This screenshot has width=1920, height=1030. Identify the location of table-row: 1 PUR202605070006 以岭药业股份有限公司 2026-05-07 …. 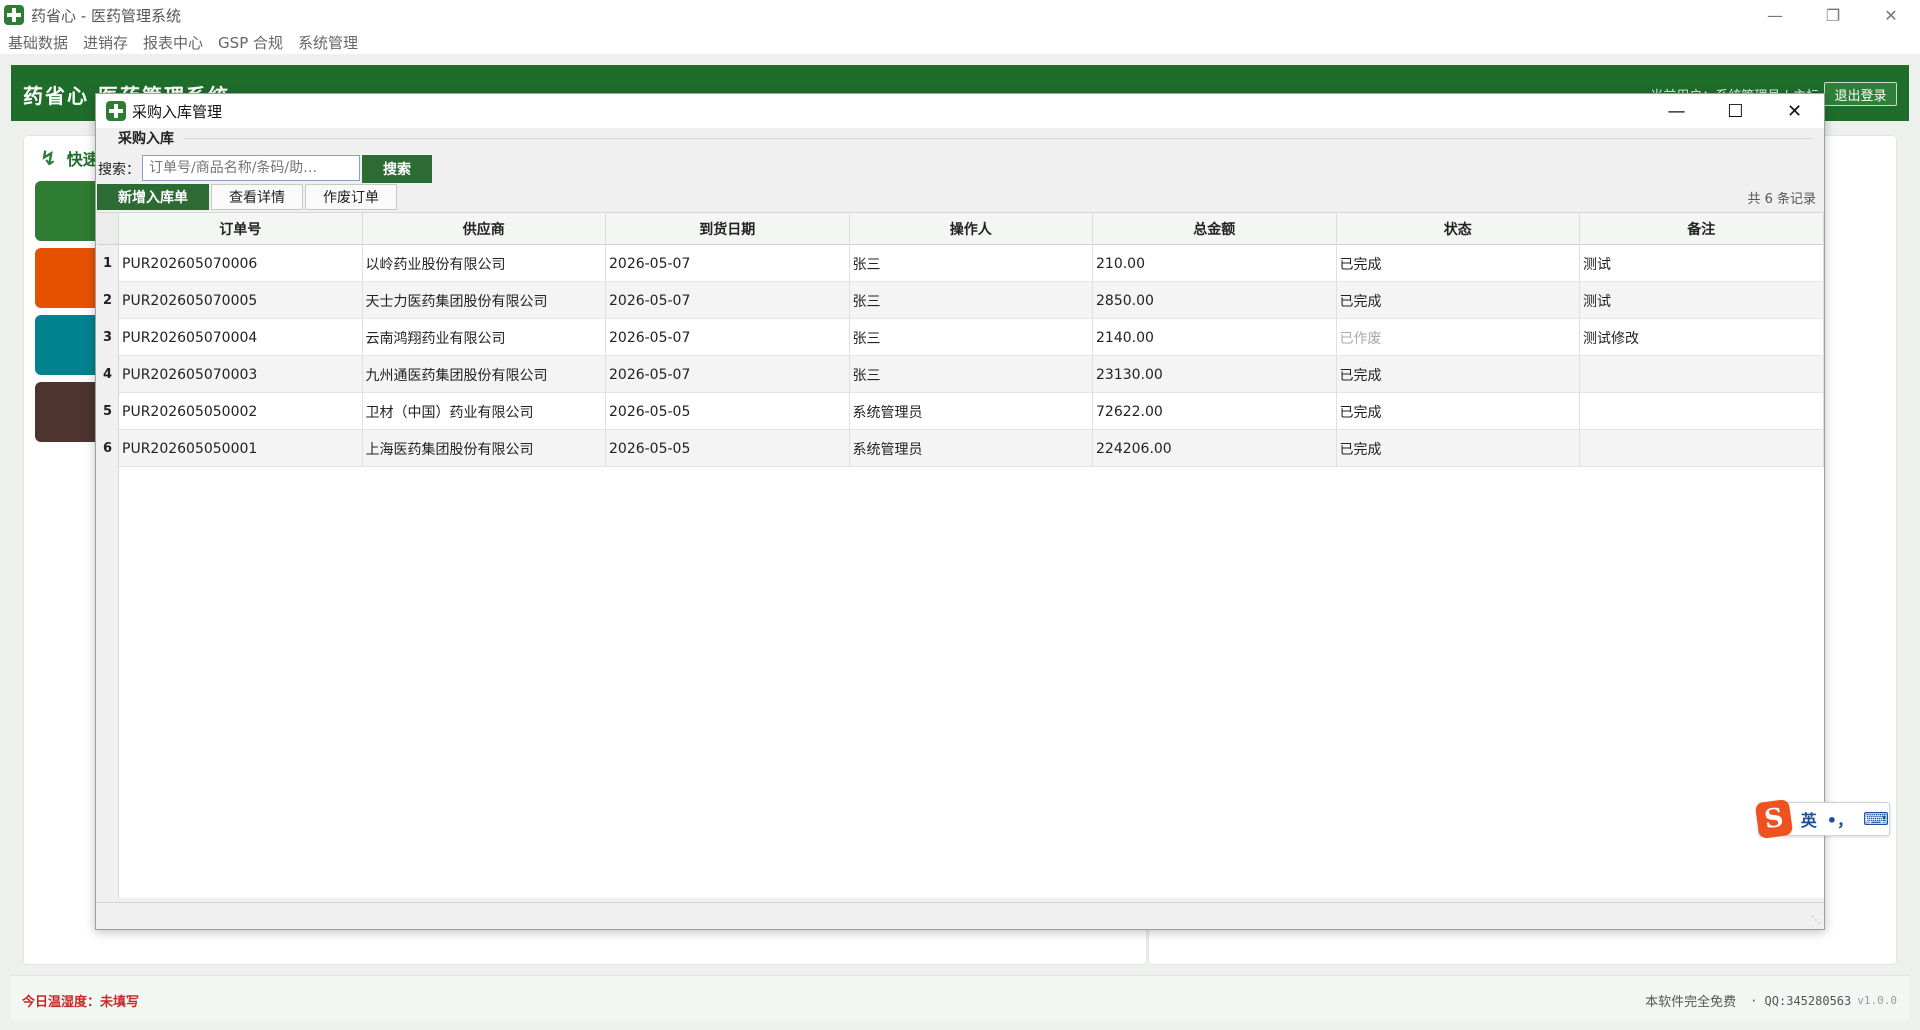
(960, 263).